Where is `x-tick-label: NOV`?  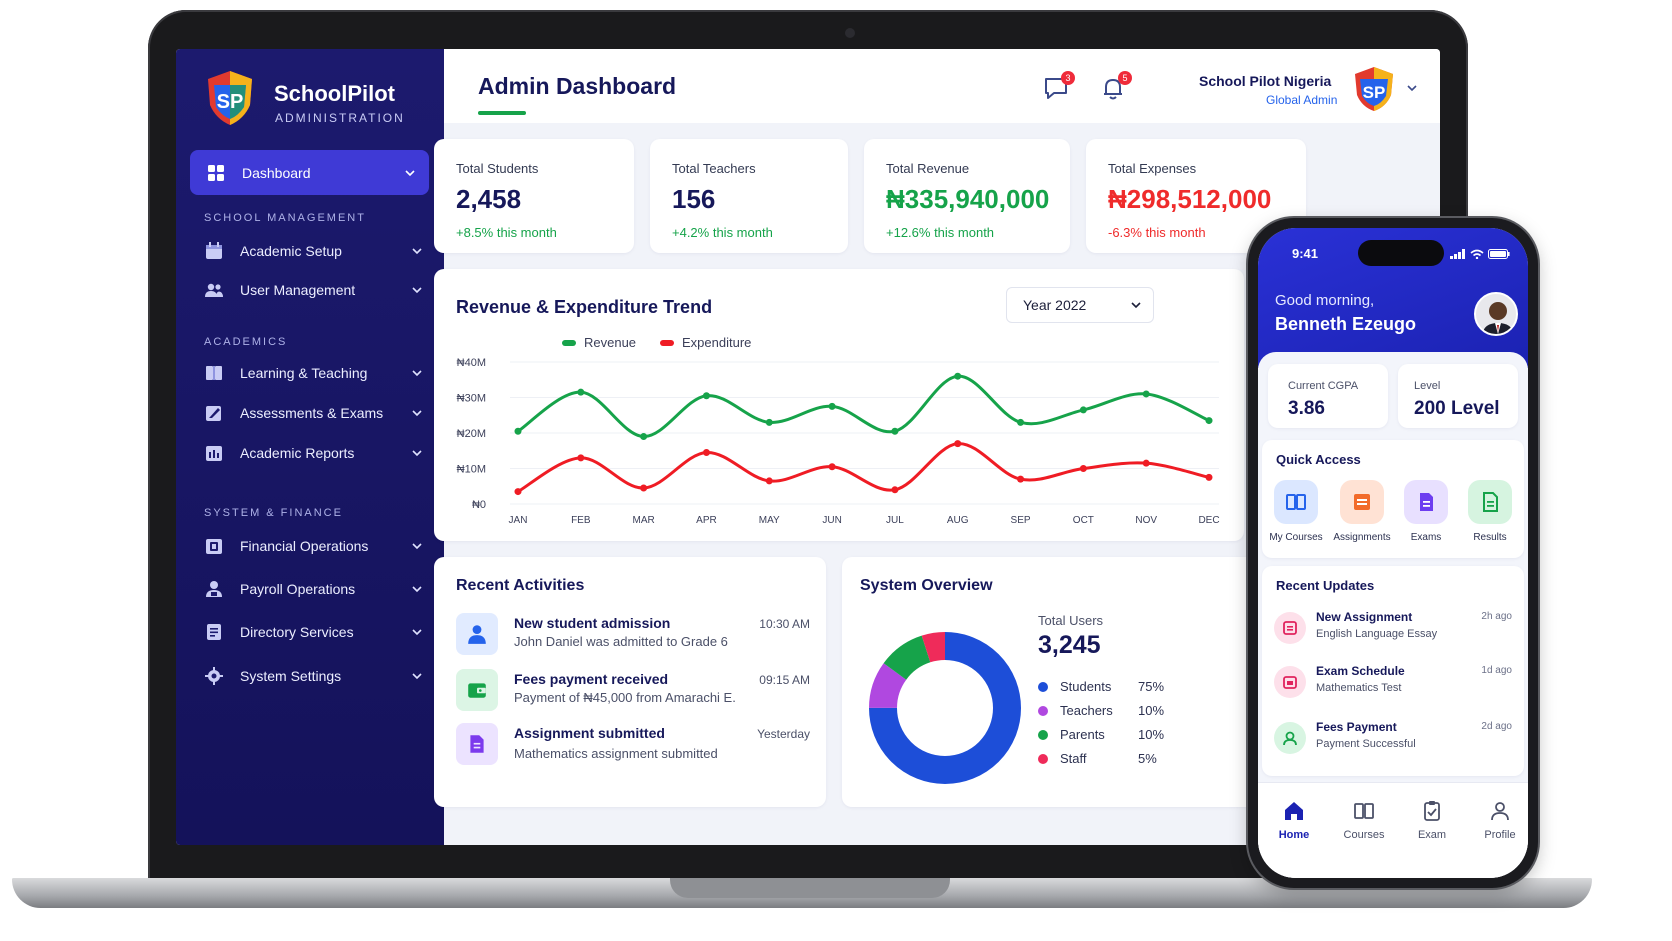
x-tick-label: NOV is located at coordinates (1146, 520).